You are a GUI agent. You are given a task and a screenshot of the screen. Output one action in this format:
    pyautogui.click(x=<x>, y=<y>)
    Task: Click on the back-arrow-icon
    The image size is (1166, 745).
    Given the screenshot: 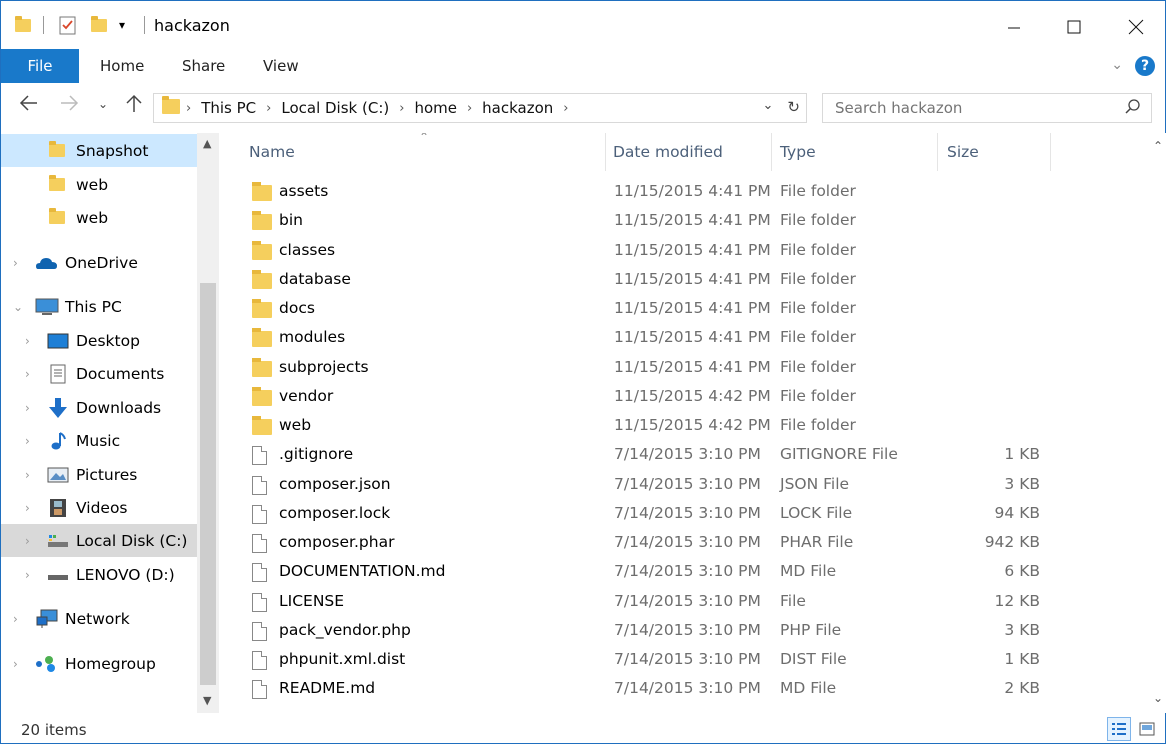 What is the action you would take?
    pyautogui.click(x=29, y=105)
    